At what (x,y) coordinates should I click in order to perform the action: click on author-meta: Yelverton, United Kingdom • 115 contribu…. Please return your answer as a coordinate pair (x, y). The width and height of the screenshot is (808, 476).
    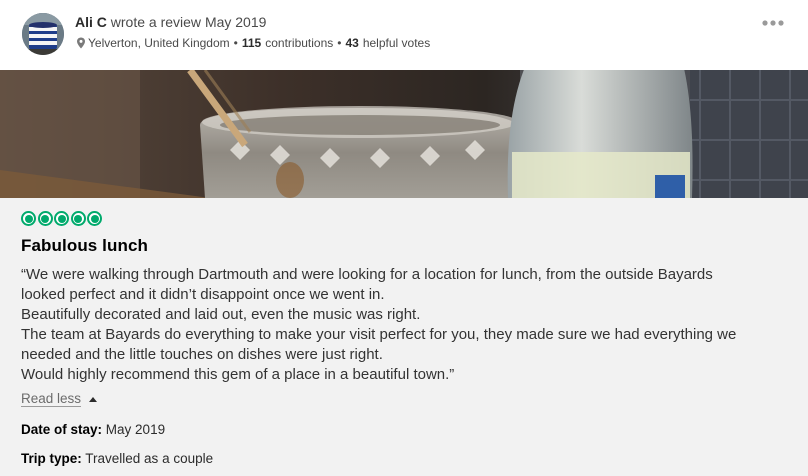
    Looking at the image, I should click on (253, 43).